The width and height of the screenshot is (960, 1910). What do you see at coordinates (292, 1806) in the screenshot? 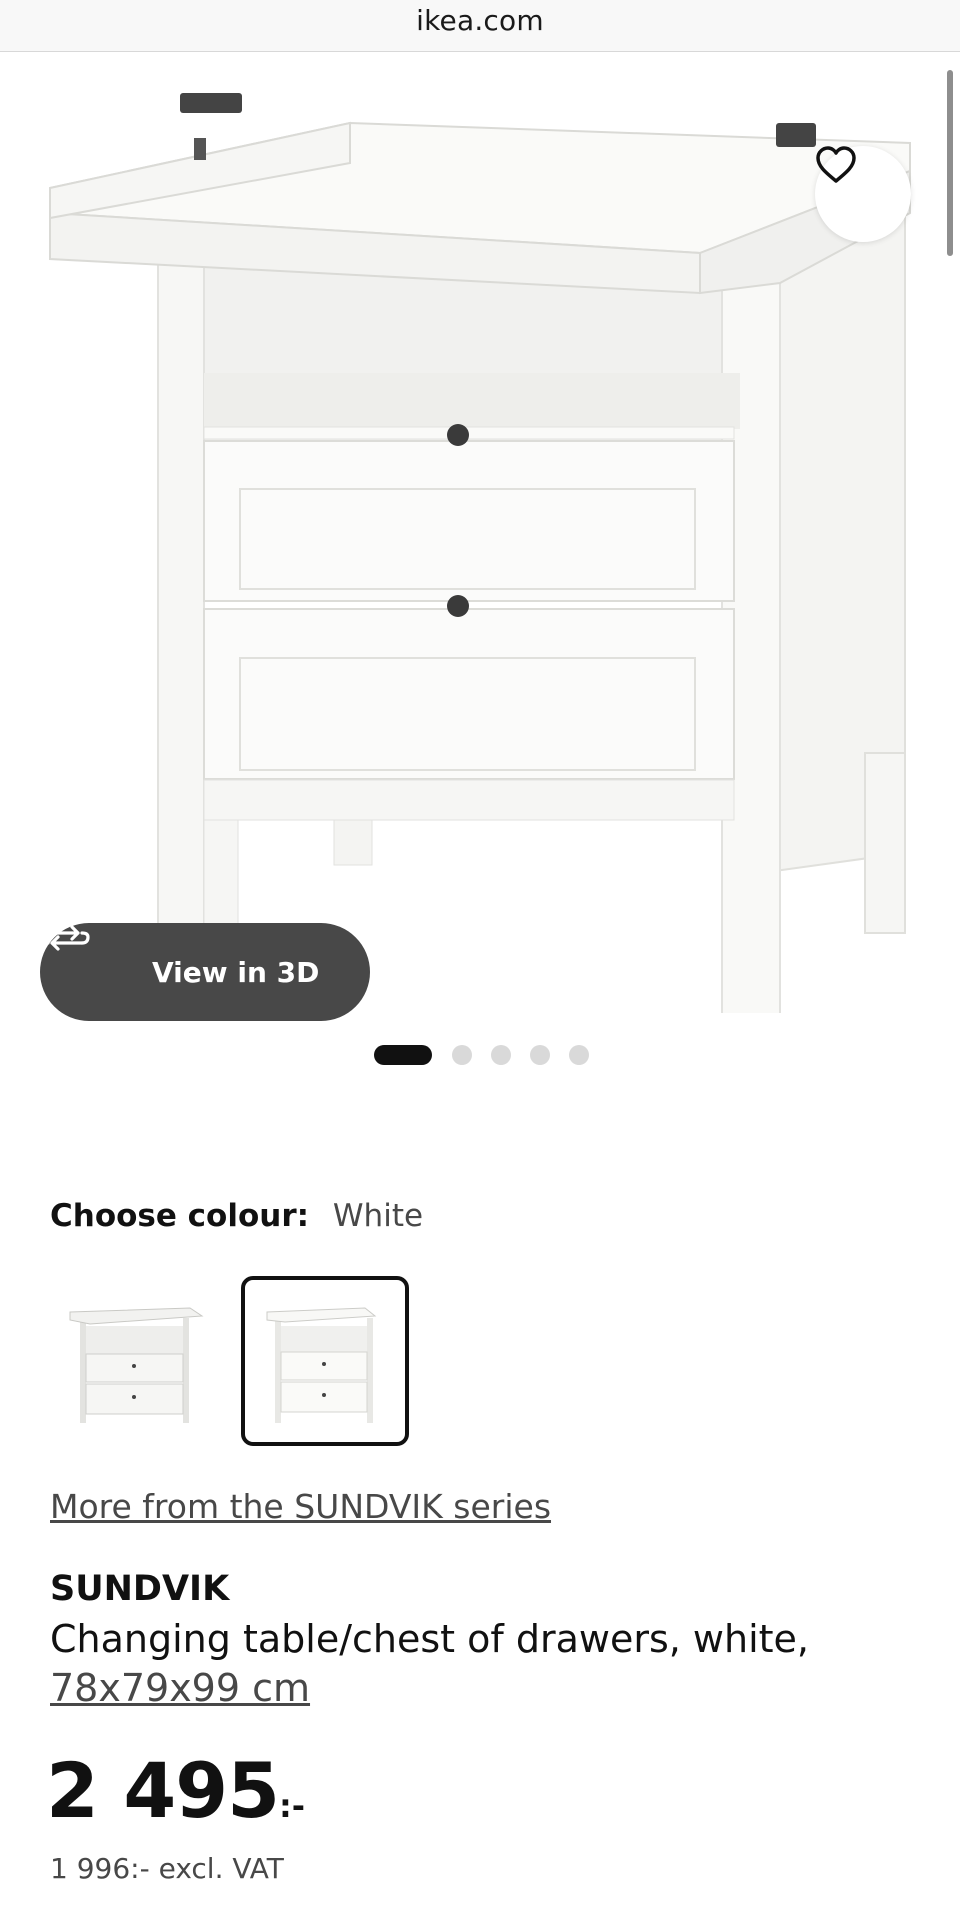
I see `price-suffix: :-` at bounding box center [292, 1806].